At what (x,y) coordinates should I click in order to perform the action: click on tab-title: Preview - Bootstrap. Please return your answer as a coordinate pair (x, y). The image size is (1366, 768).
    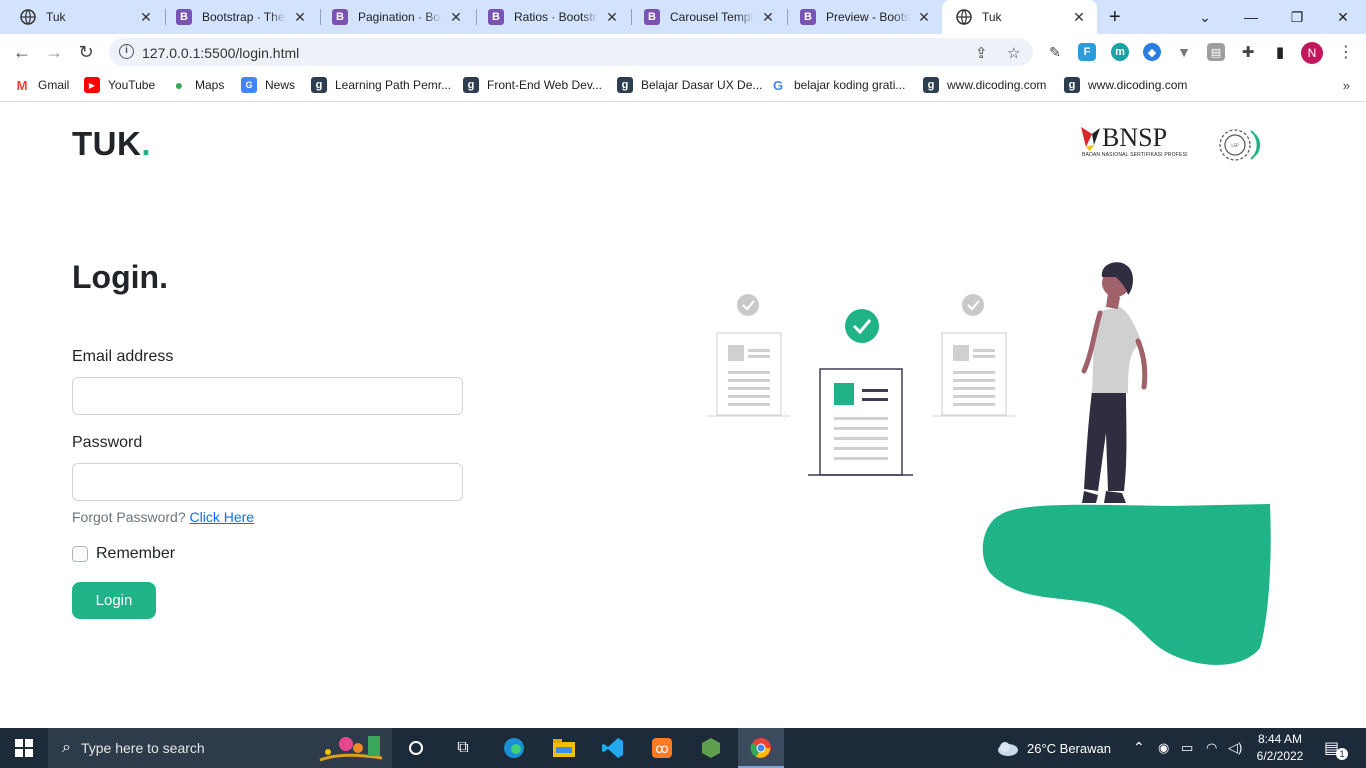
    Looking at the image, I should click on (868, 17).